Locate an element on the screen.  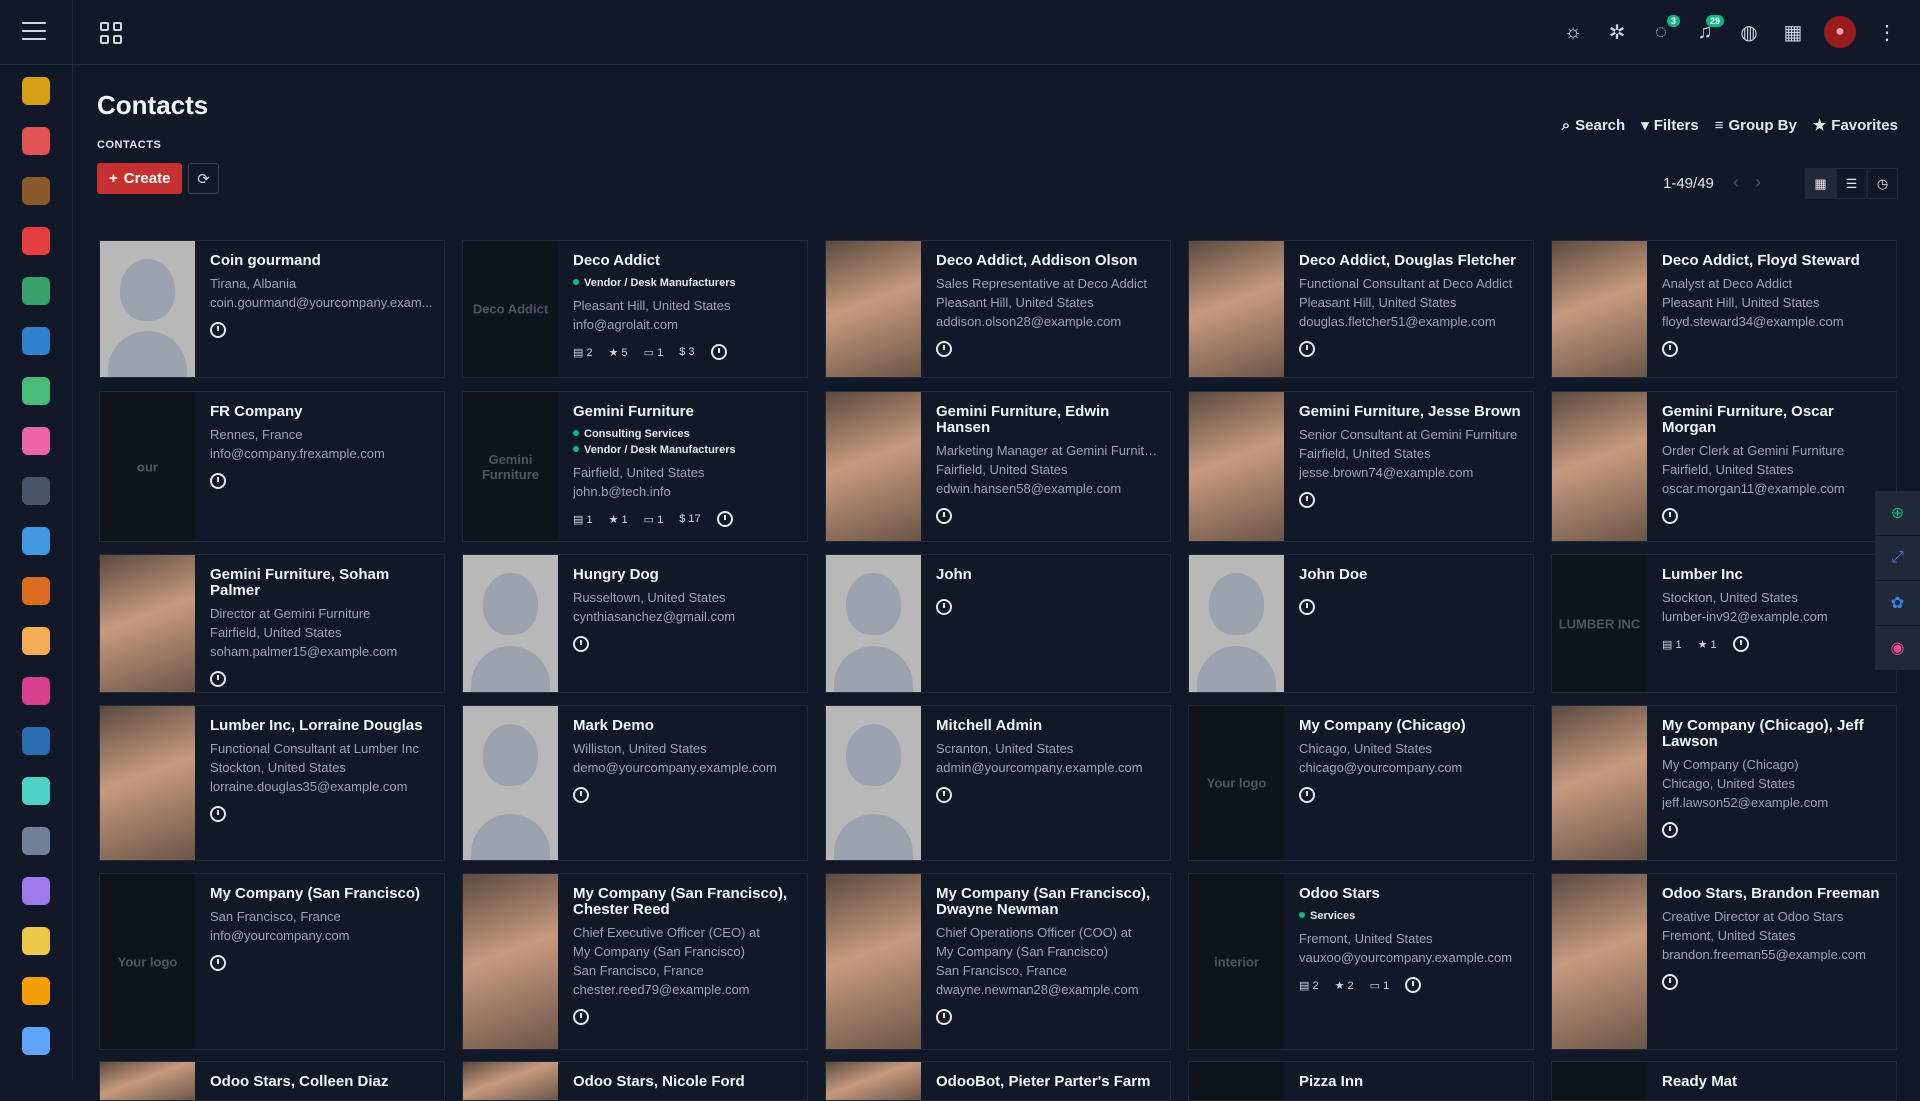
contact-card: John Doe is located at coordinates (1361, 623).